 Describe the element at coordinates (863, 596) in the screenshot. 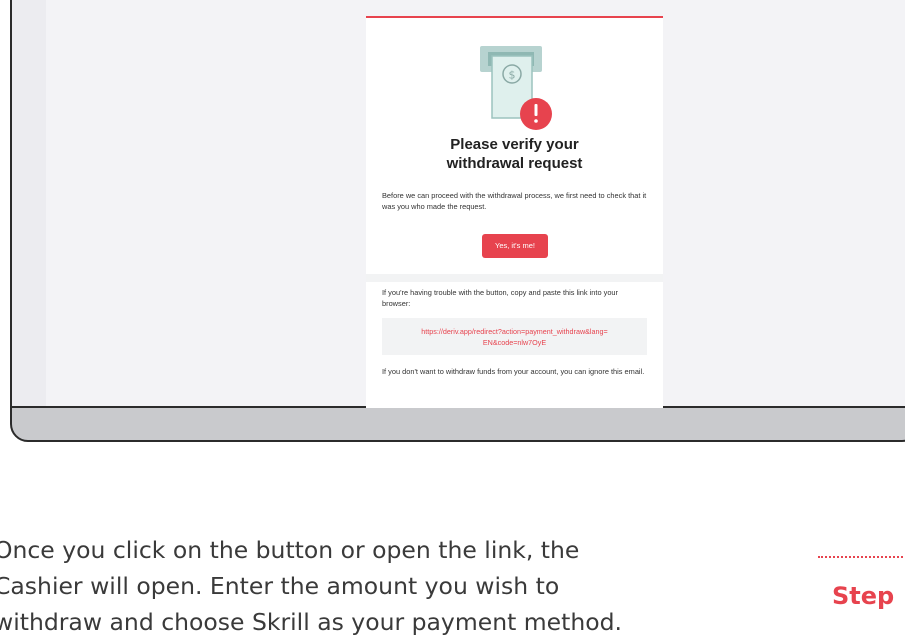

I see `step-label: Step` at that location.